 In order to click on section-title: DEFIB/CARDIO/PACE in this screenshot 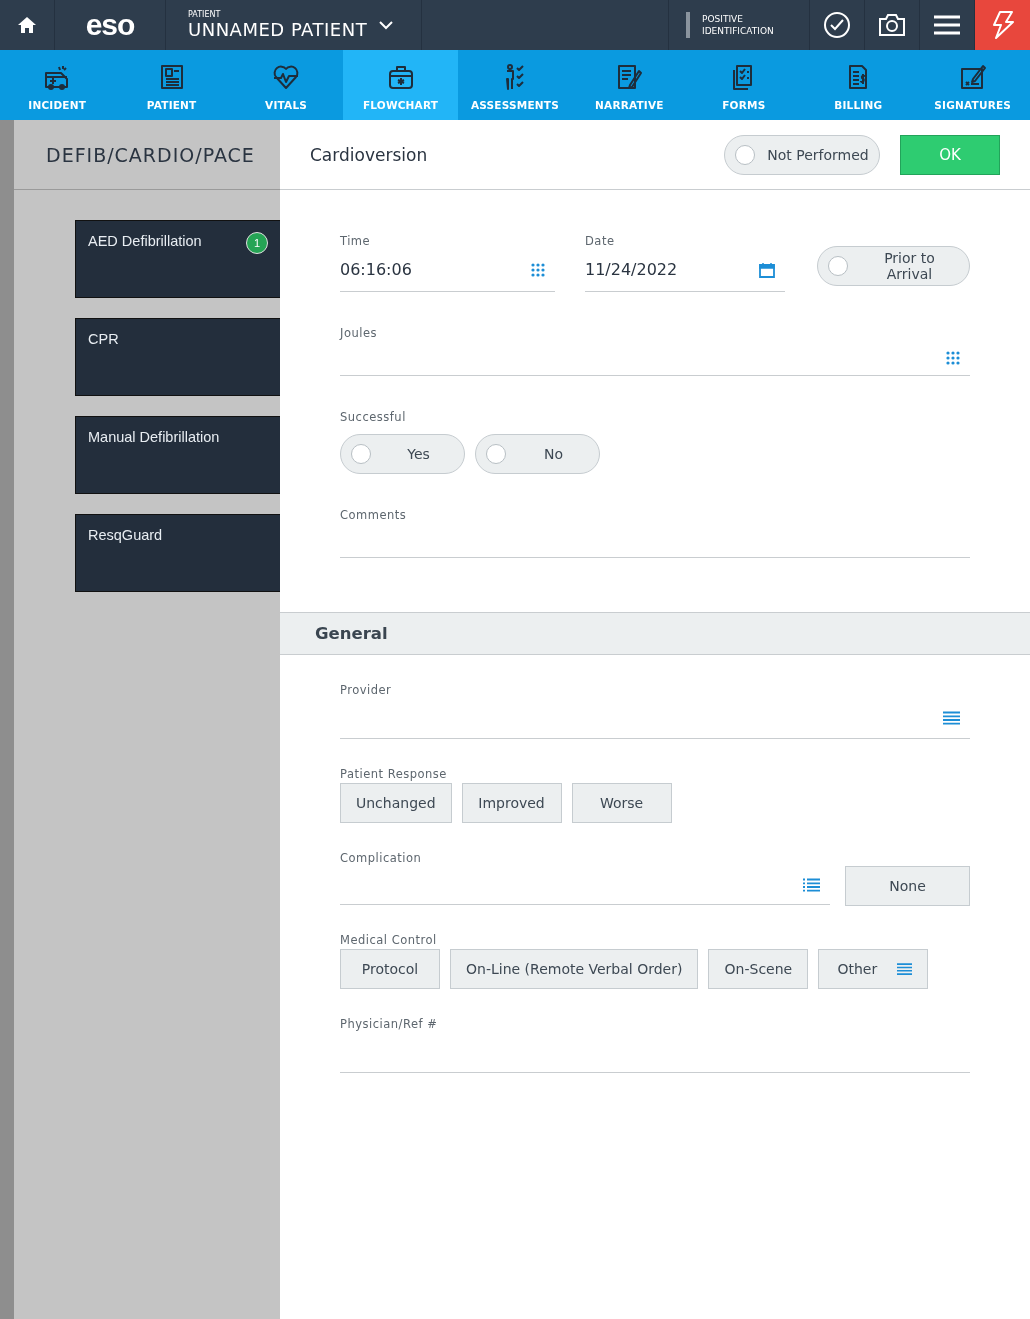, I will do `click(150, 154)`.